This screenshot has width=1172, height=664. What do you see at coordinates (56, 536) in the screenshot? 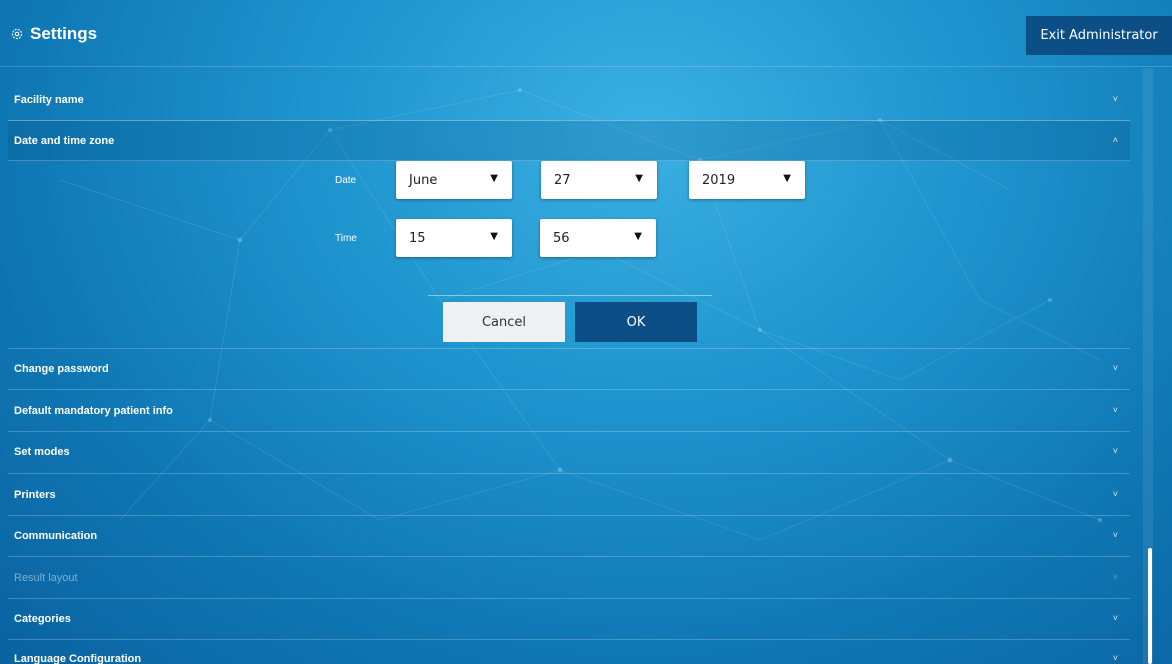
I see `section-label: Communication` at bounding box center [56, 536].